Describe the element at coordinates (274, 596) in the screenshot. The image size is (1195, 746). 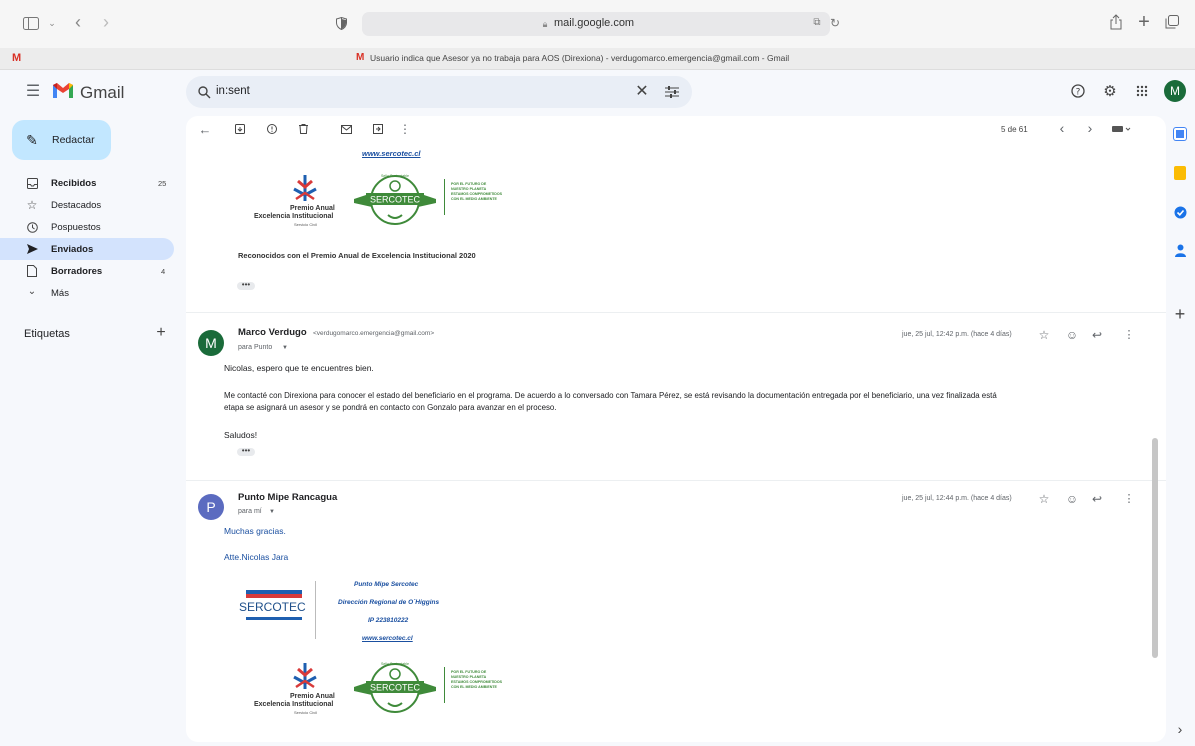
I see `logo-stripe-red` at that location.